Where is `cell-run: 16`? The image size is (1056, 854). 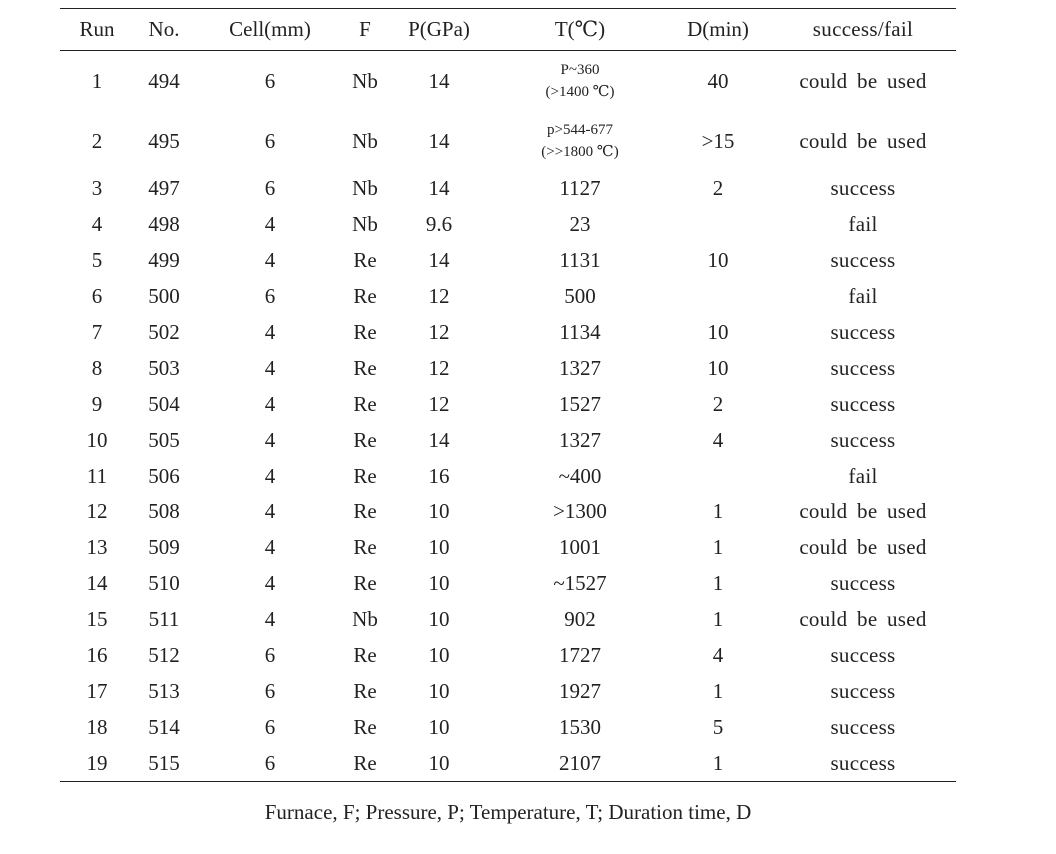
cell-run: 16 is located at coordinates (97, 655).